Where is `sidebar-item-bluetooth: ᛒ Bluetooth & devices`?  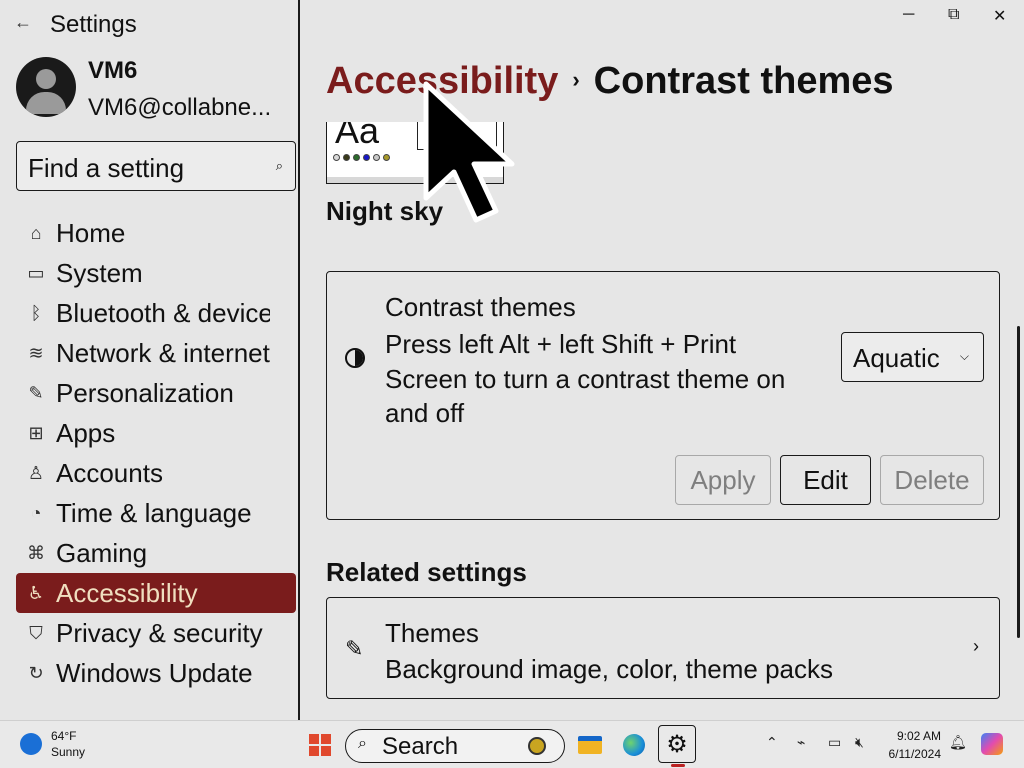 sidebar-item-bluetooth: ᛒ Bluetooth & devices is located at coordinates (156, 313).